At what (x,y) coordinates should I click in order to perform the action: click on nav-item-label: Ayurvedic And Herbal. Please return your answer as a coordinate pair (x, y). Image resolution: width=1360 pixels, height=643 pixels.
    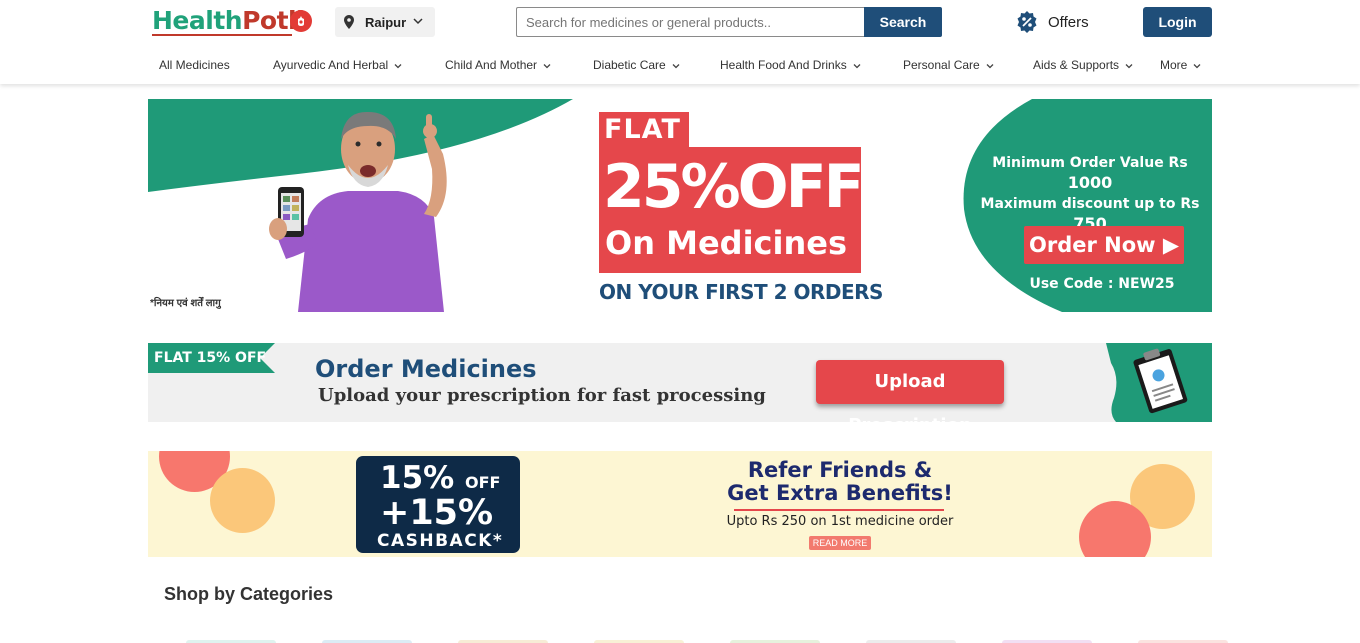
    Looking at the image, I should click on (331, 65).